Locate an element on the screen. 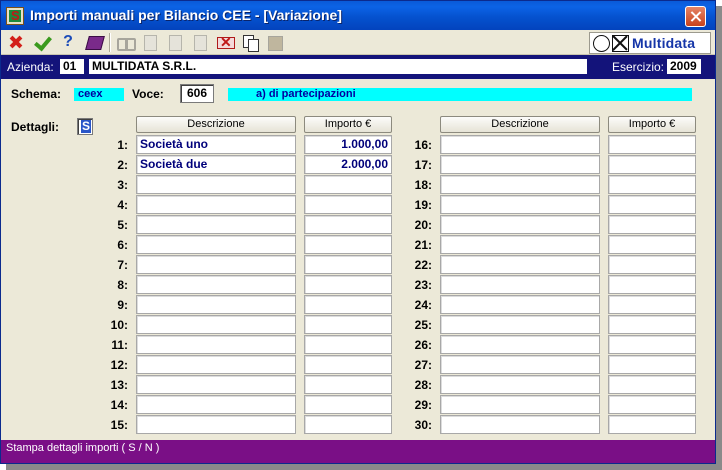 Image resolution: width=722 pixels, height=470 pixels. row-number: 23: is located at coordinates (423, 285).